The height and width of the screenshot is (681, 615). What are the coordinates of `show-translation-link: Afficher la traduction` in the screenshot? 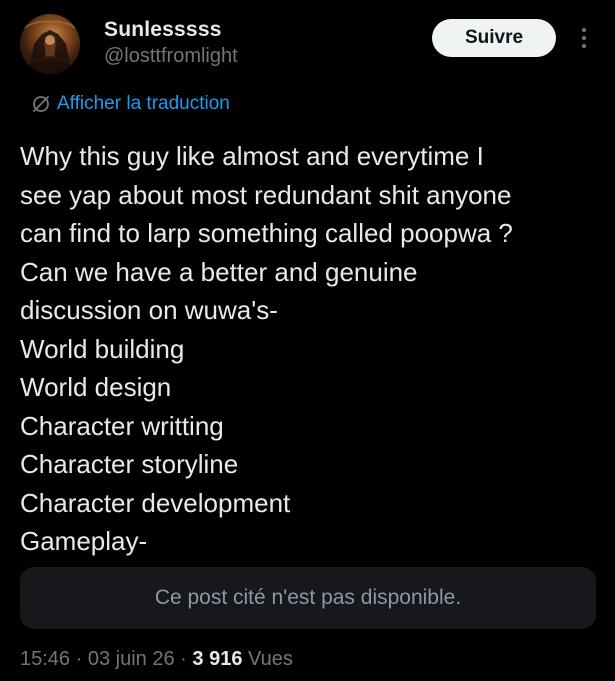 It's located at (130, 104).